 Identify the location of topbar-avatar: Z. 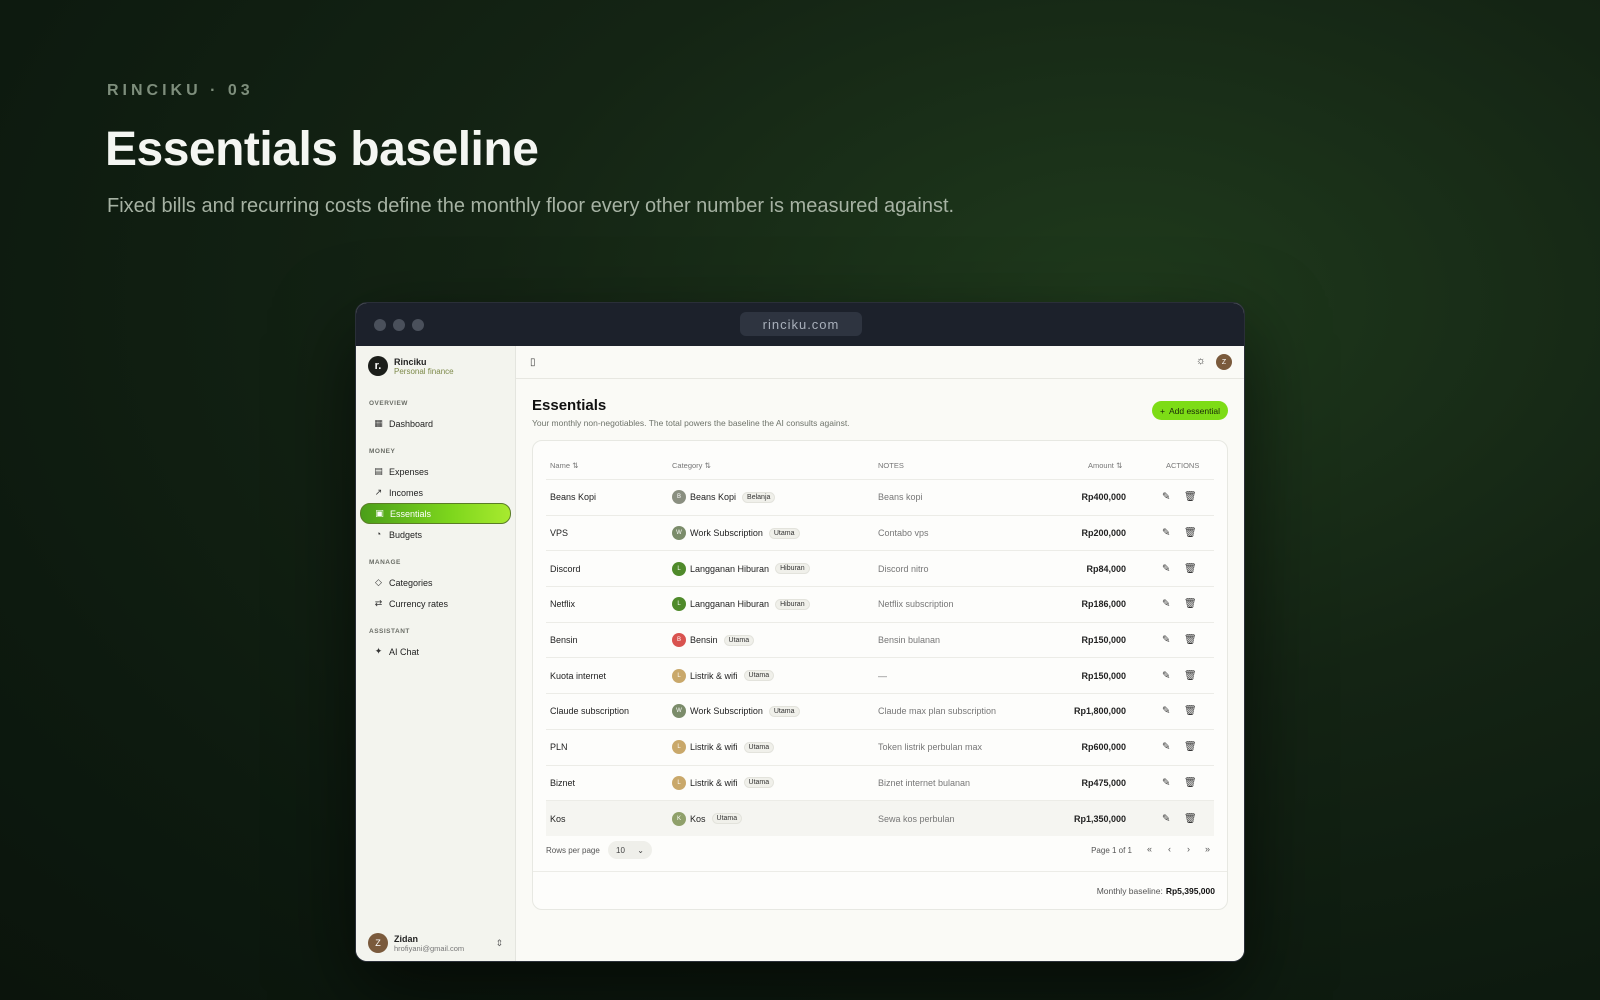
(1224, 362).